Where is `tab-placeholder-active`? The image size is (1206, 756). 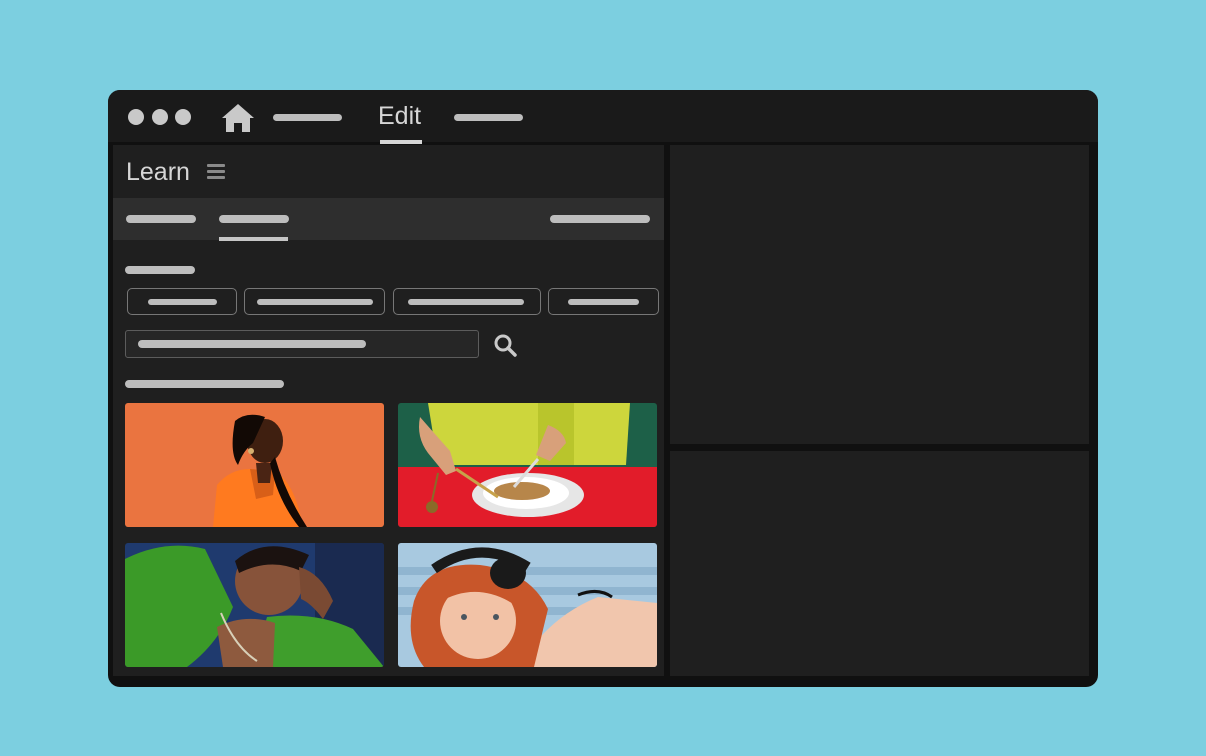
tab-placeholder-active is located at coordinates (254, 219).